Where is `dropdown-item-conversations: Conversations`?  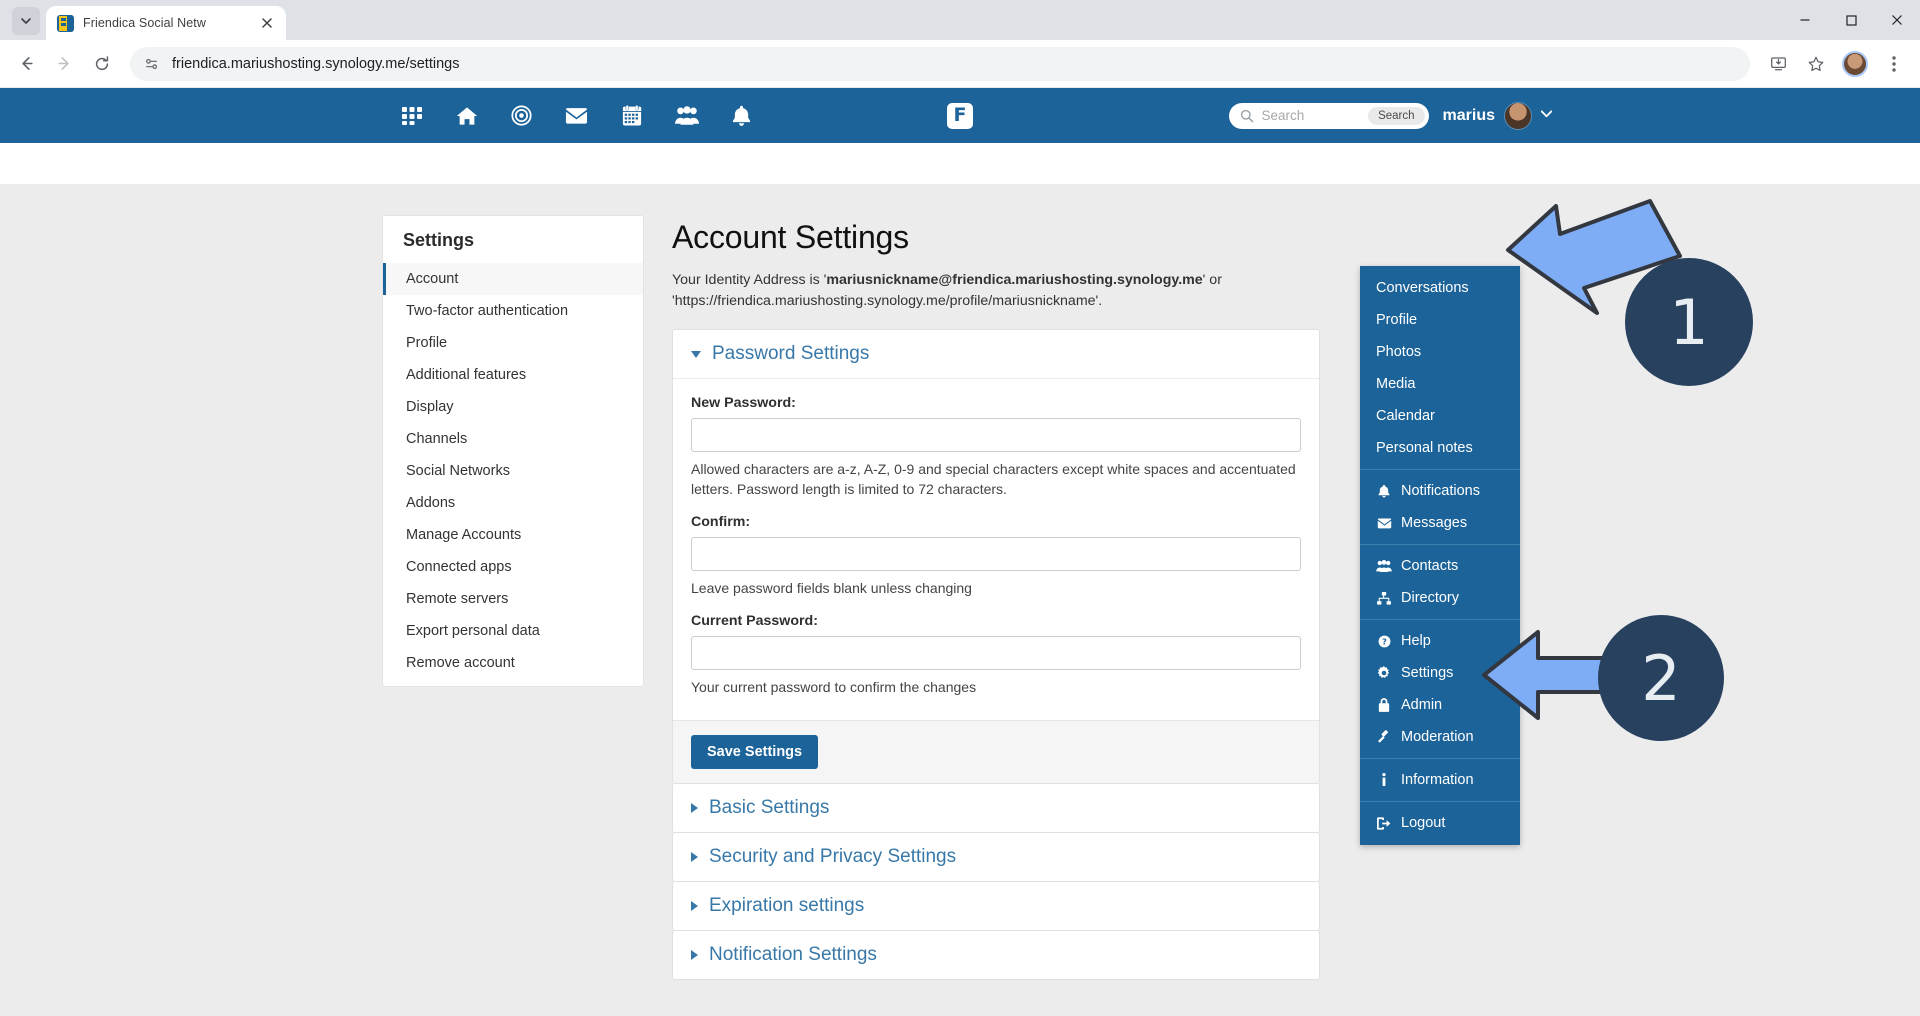 dropdown-item-conversations: Conversations is located at coordinates (1440, 288).